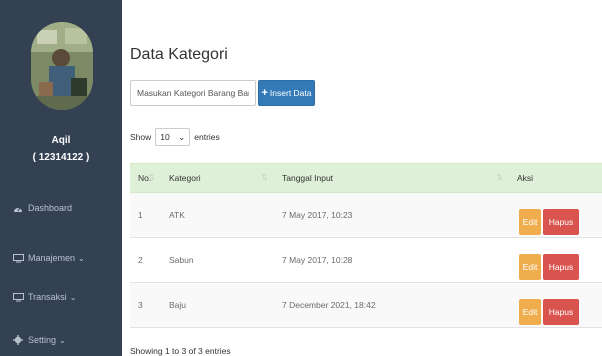  What do you see at coordinates (52, 258) in the screenshot?
I see `sidebar-item-label: Manajemen` at bounding box center [52, 258].